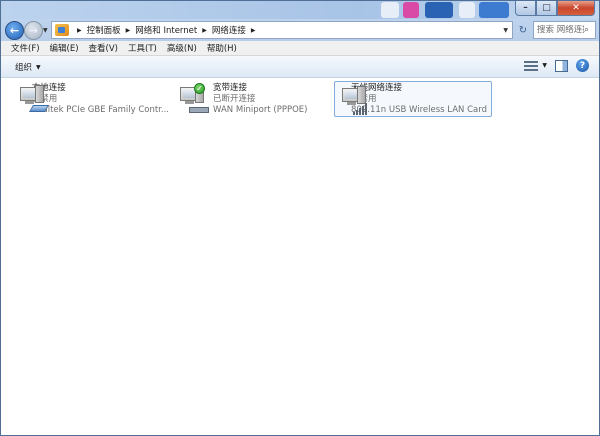 The image size is (600, 436). What do you see at coordinates (193, 99) in the screenshot?
I see `broadband-connection-icon: ✓` at bounding box center [193, 99].